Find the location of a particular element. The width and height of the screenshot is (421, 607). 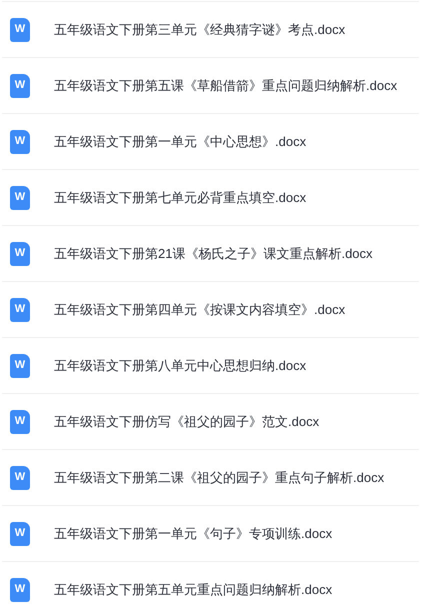

file-name: 五年级语文下册第一单元《句子》专项训练.docx is located at coordinates (193, 534).